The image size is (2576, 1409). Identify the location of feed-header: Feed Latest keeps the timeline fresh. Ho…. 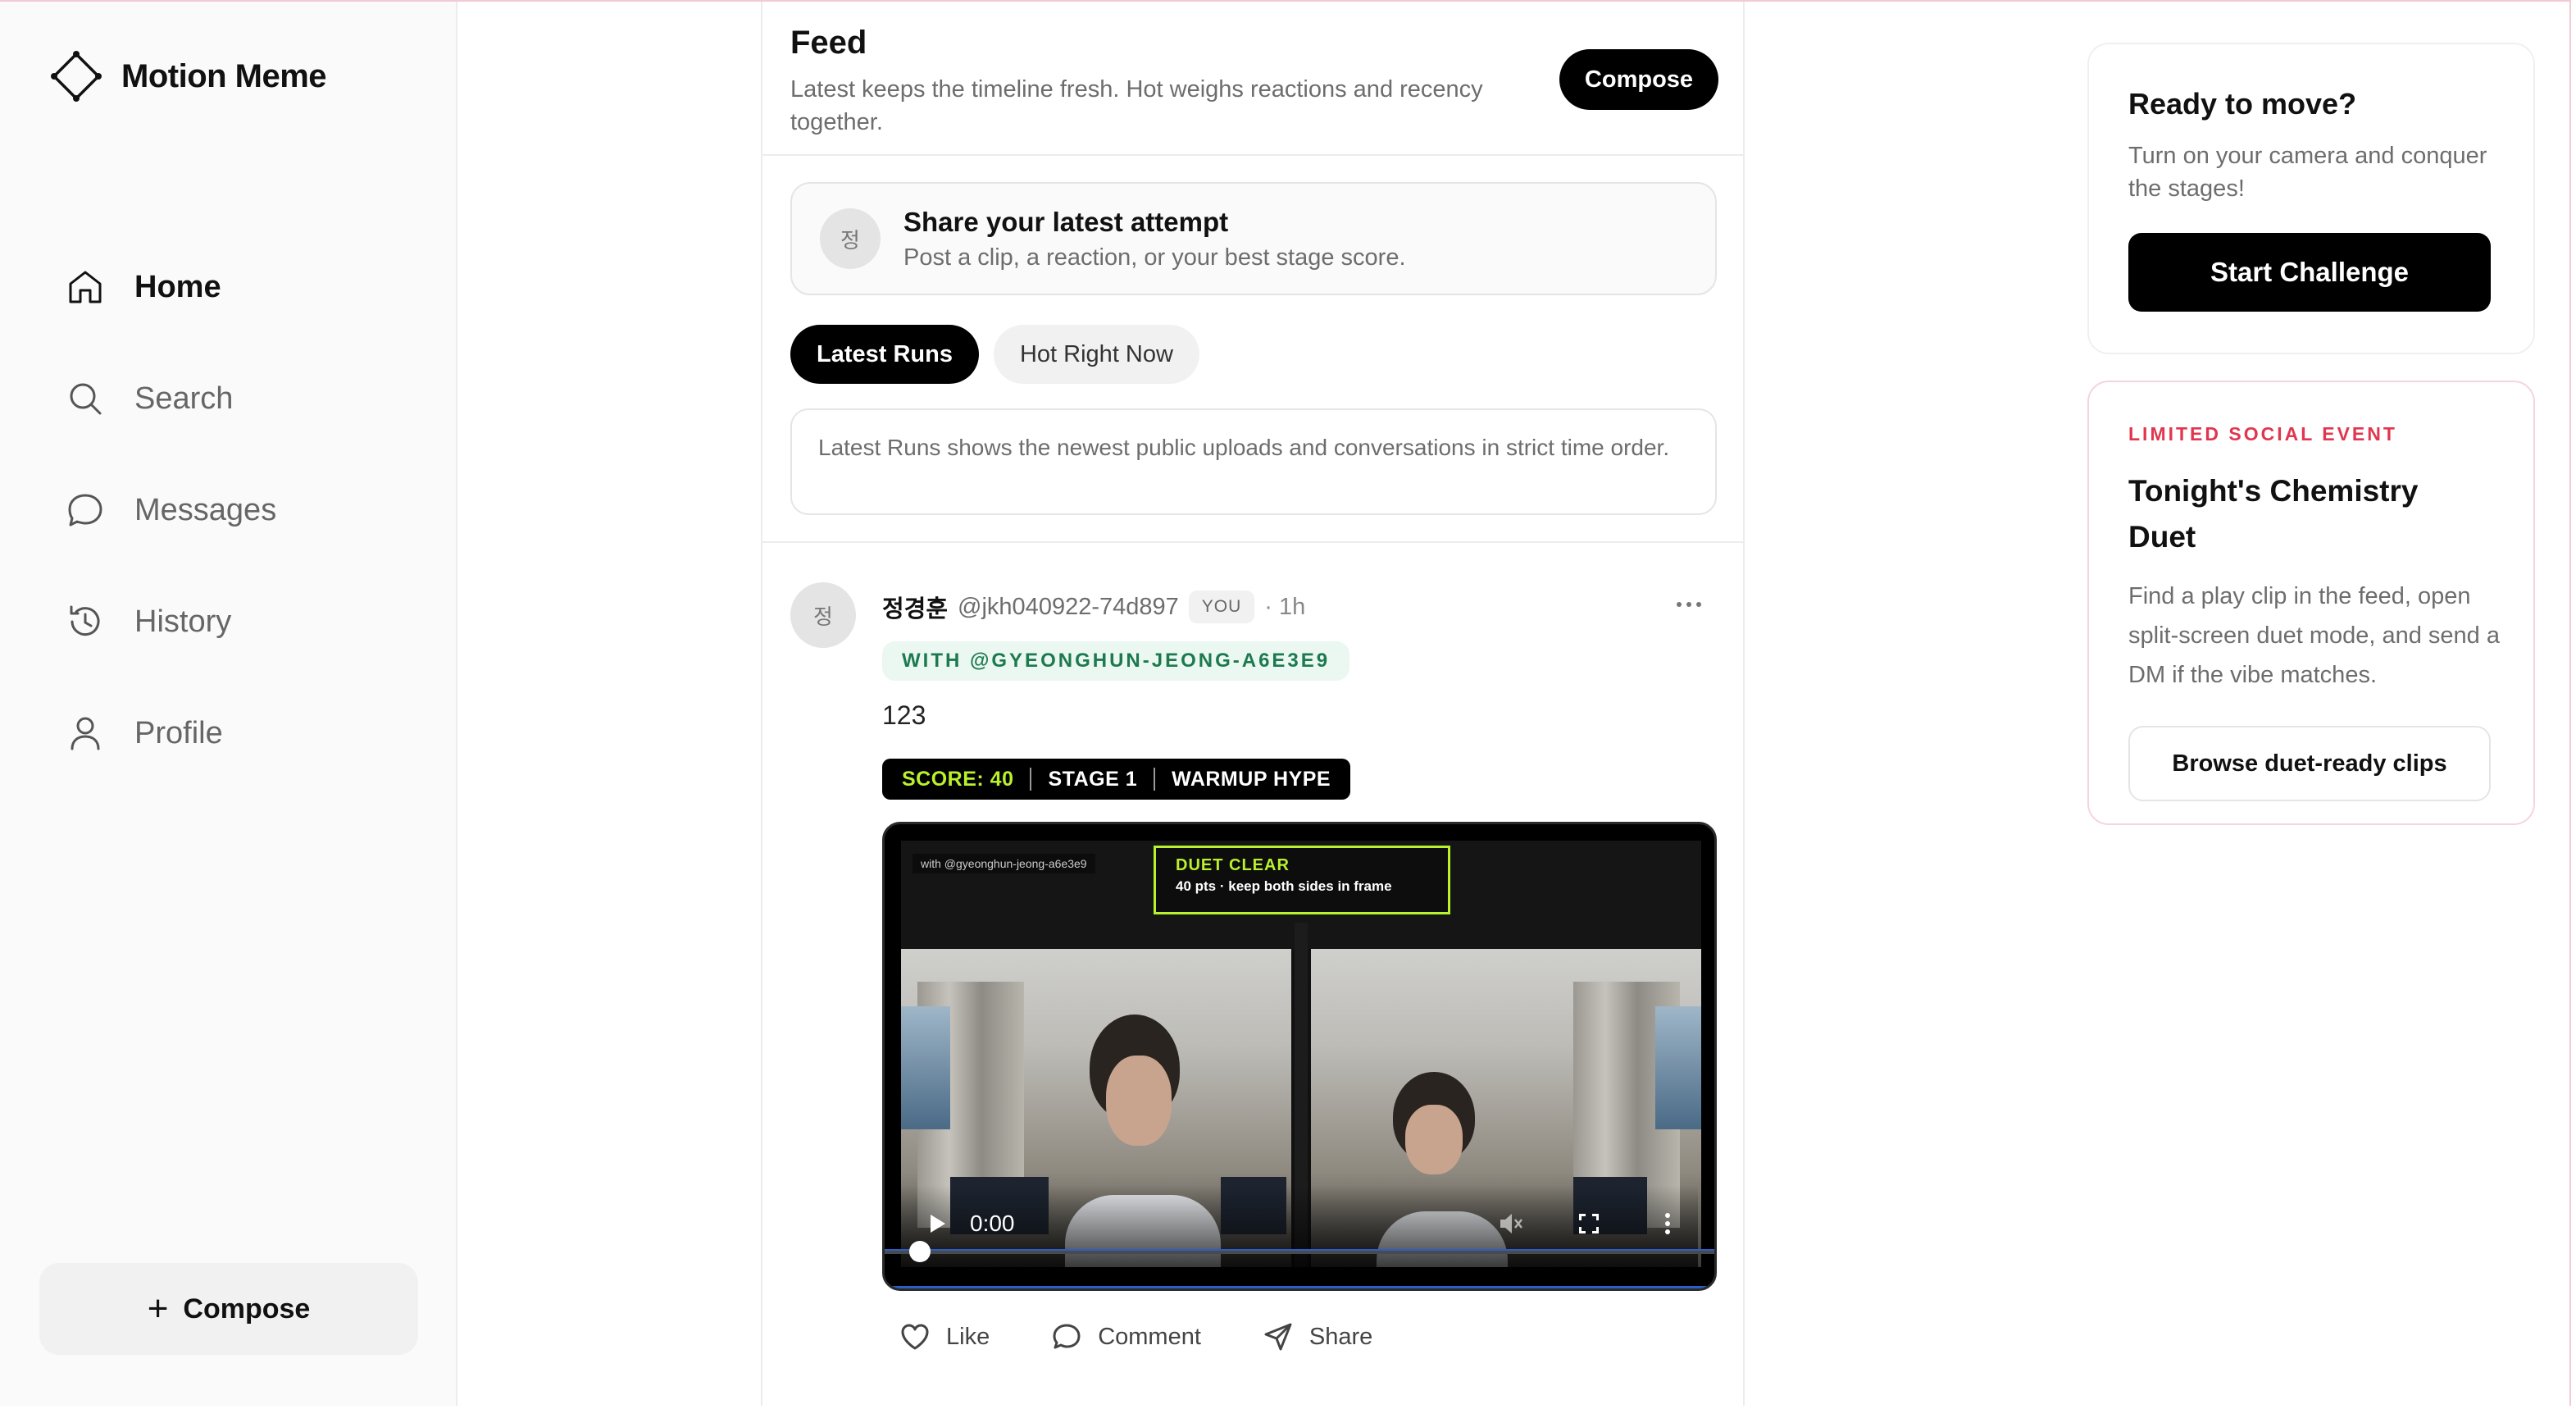
(1254, 82).